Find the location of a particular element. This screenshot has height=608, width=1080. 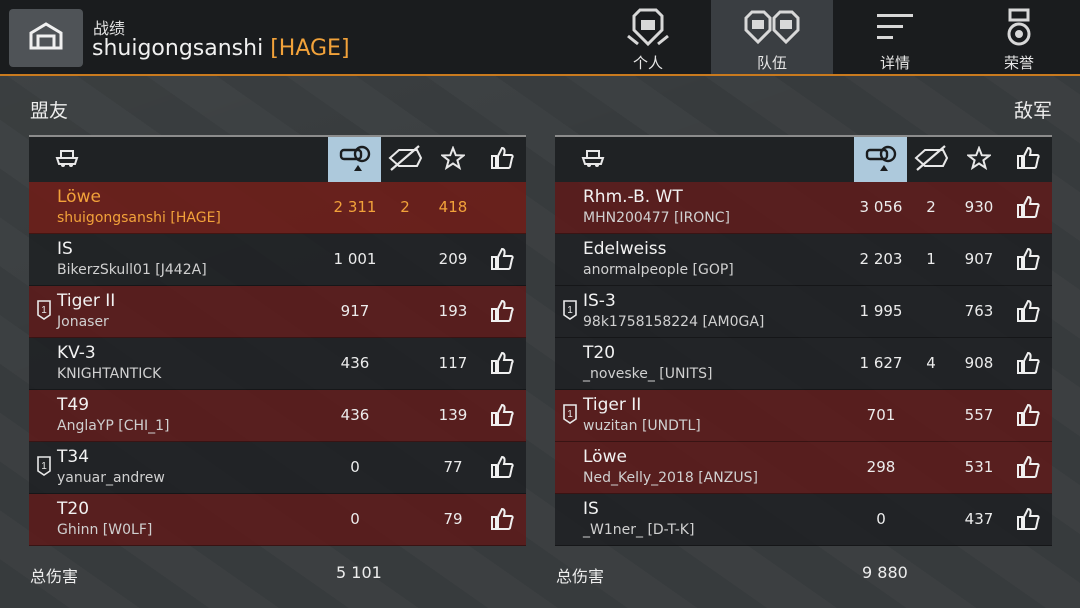

player-row: KV-3 KNIGHTANTICK 436 117 is located at coordinates (277, 364).